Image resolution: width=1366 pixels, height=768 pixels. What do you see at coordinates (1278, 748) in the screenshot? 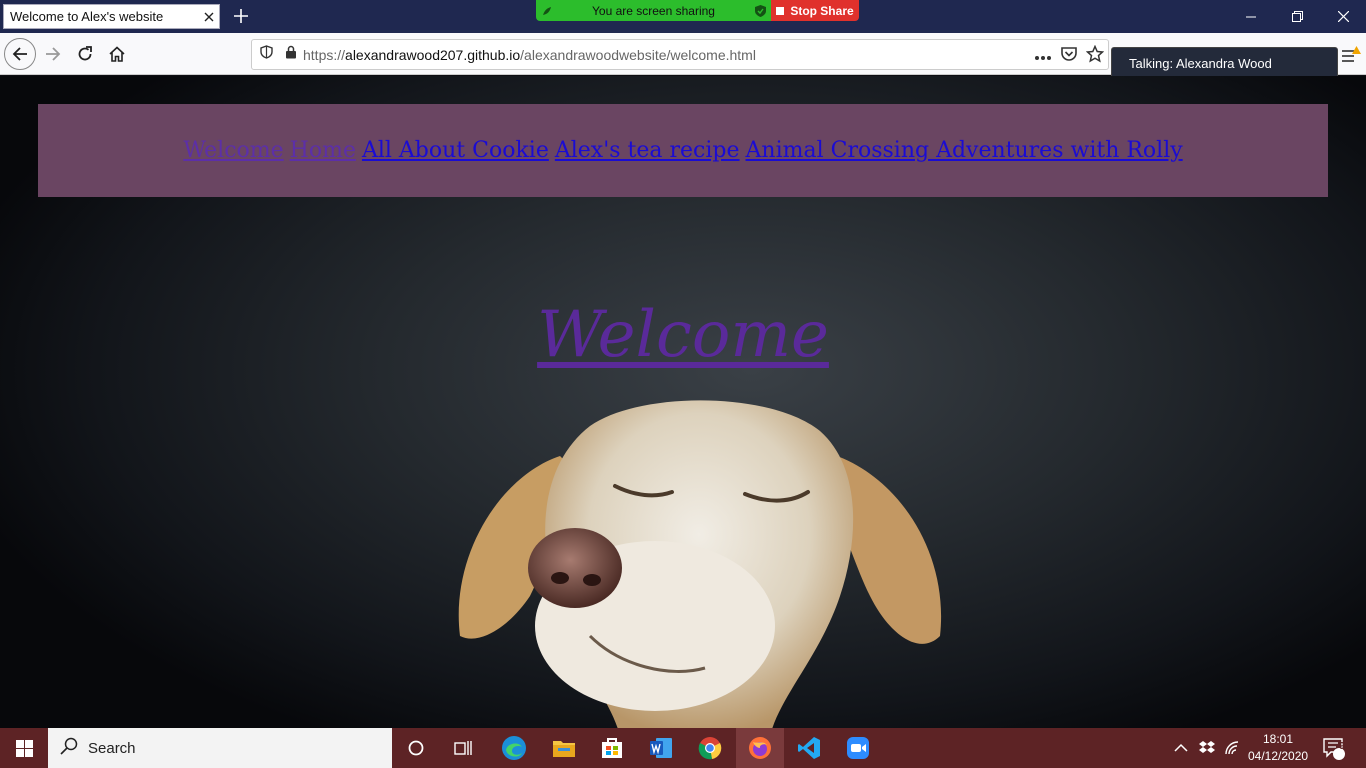
I see `system-clock: 18:01 04/12/2020` at bounding box center [1278, 748].